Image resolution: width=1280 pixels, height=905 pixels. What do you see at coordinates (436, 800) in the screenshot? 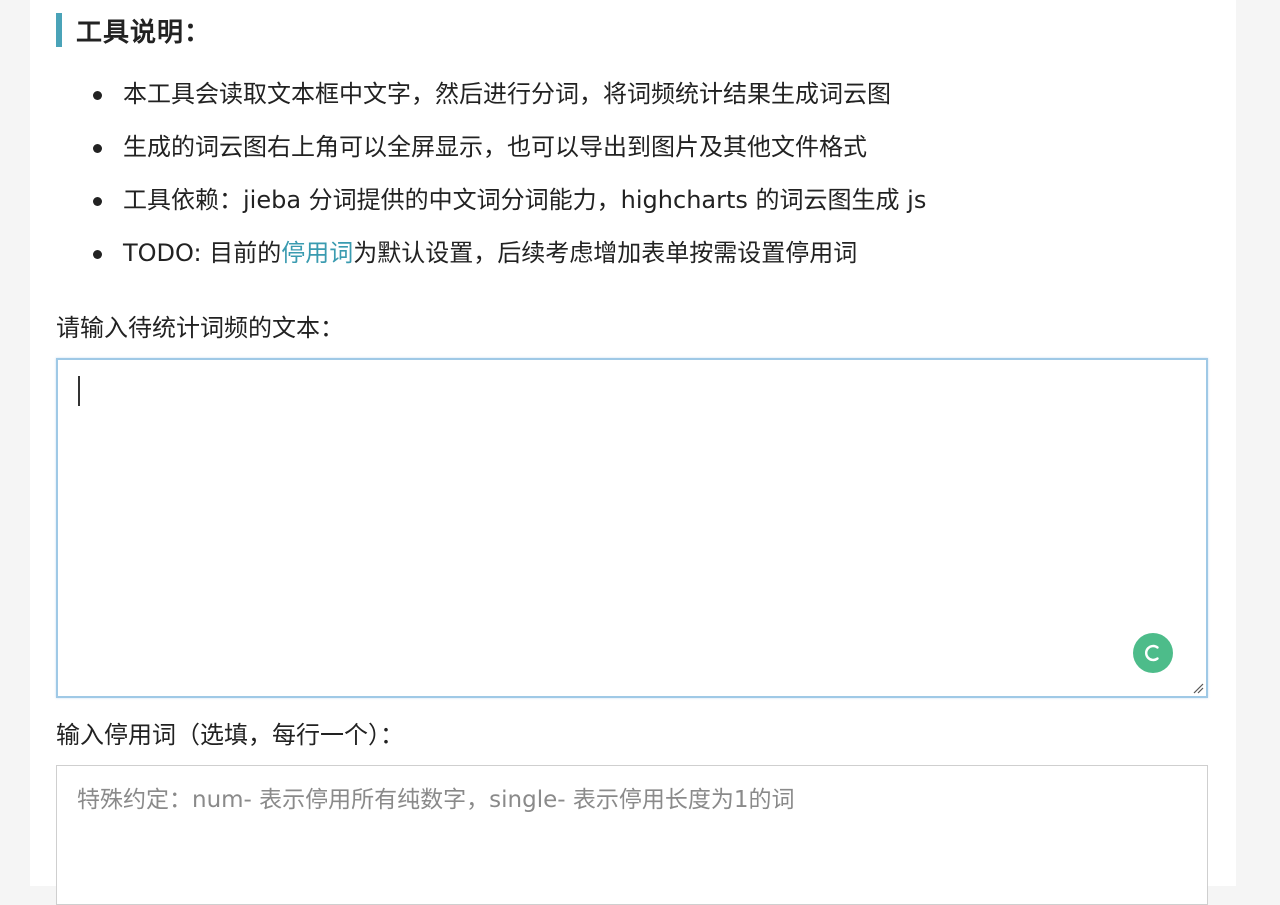
I see `stopwords-placeholder: 特殊约定：num- 表示停用所有纯数字，single- 表示停用长度为1的词` at bounding box center [436, 800].